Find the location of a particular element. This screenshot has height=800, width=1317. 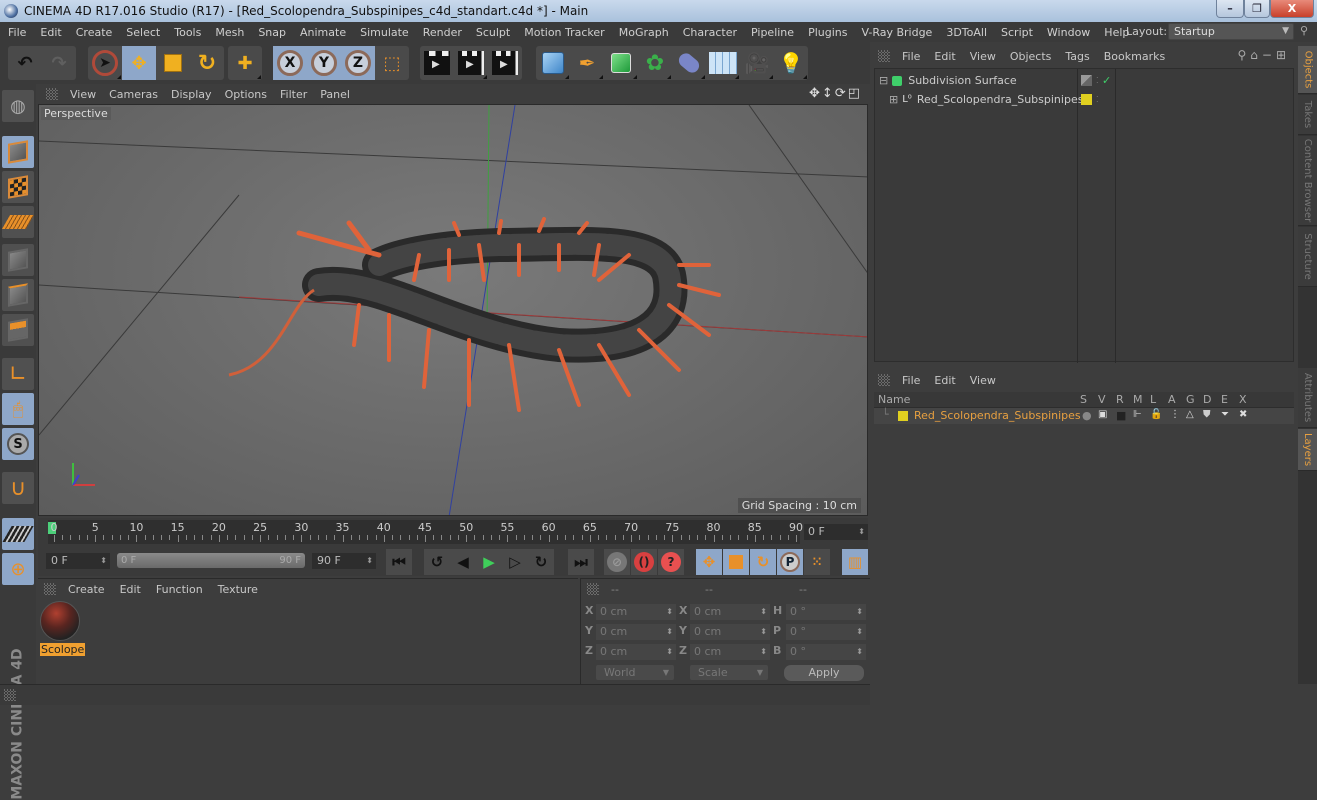

previous-key-button: ↺ is located at coordinates (437, 562).